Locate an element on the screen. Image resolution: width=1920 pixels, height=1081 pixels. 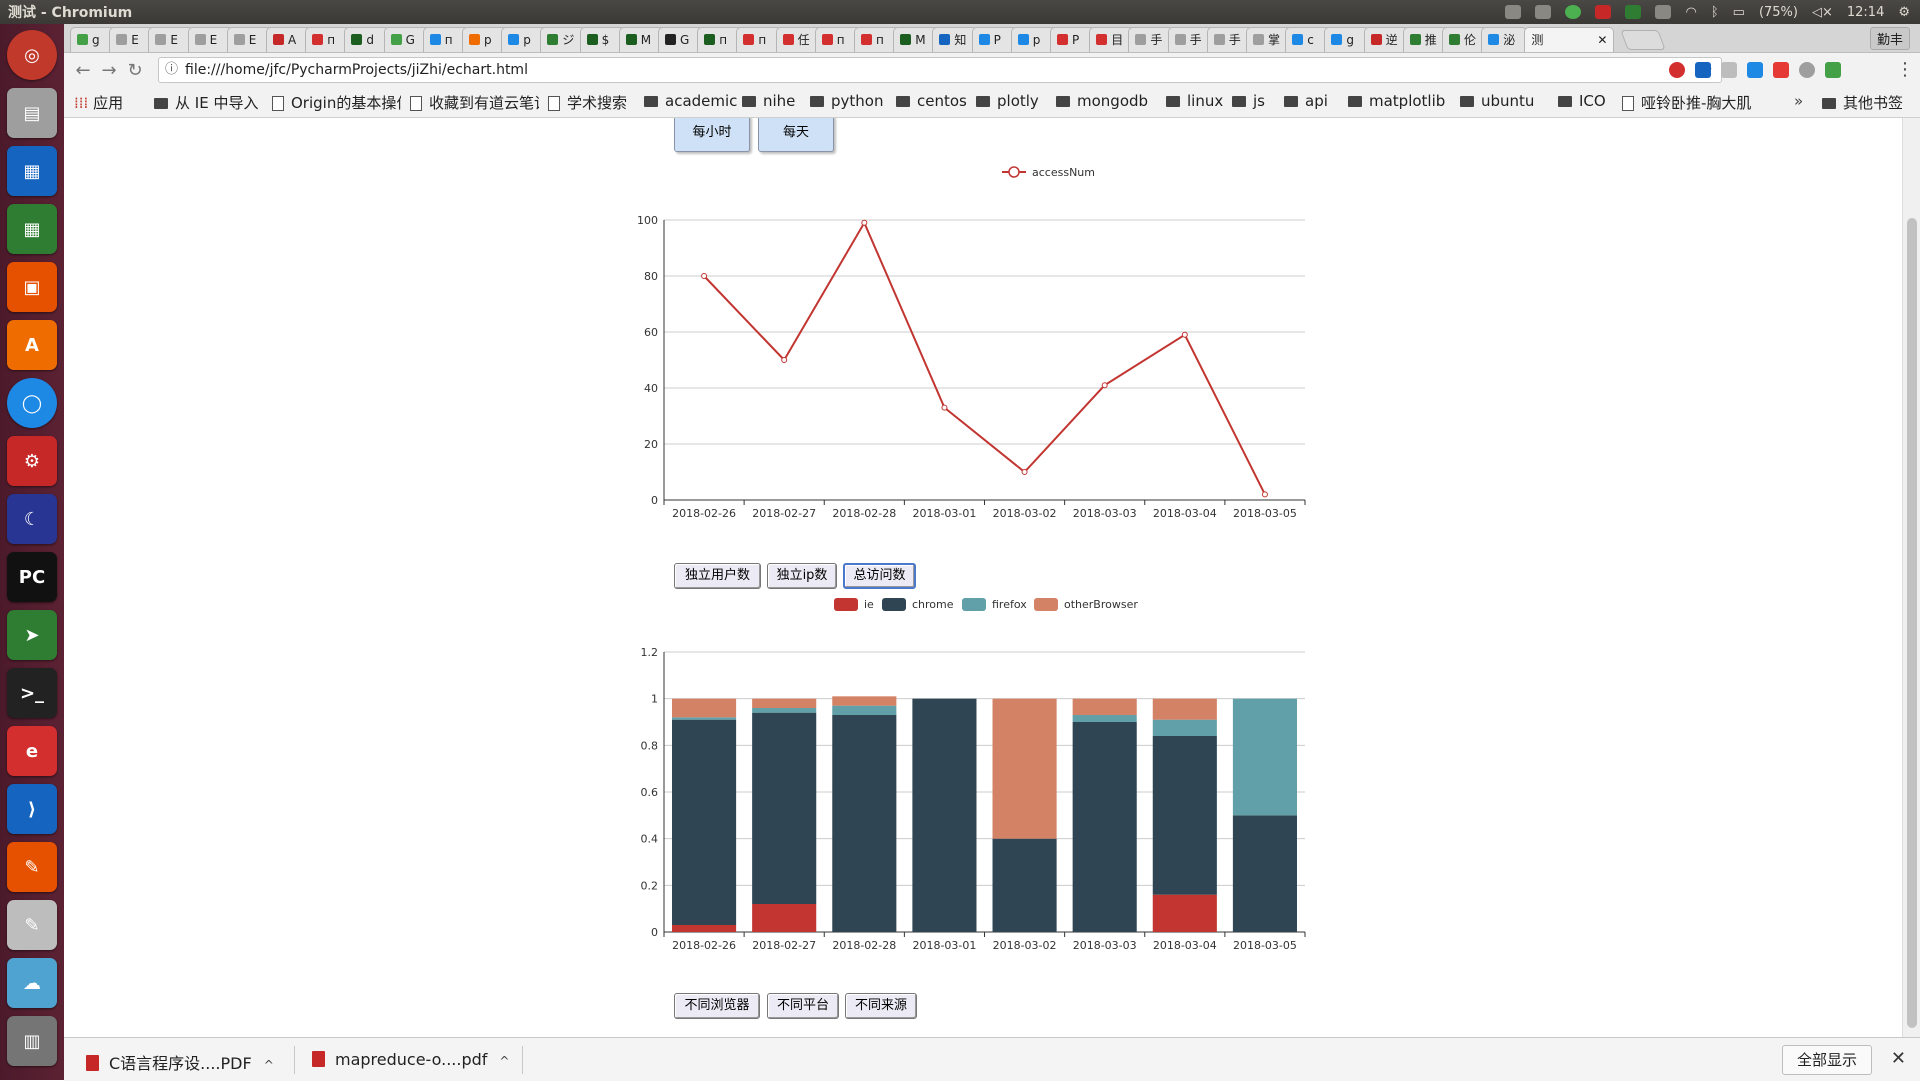
bookmark-8: centos is located at coordinates (931, 101).